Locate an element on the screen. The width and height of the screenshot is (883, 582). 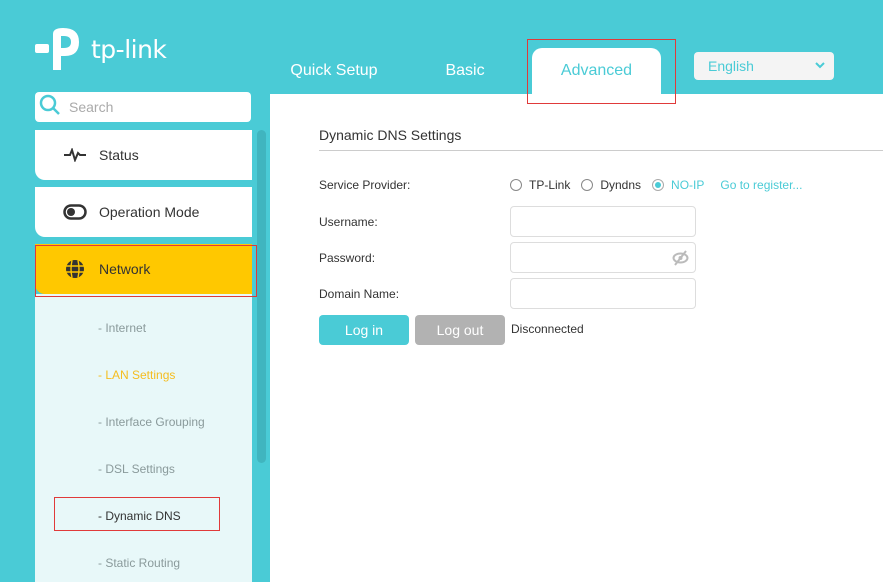
sidebar-item-label: Status is located at coordinates (119, 155).